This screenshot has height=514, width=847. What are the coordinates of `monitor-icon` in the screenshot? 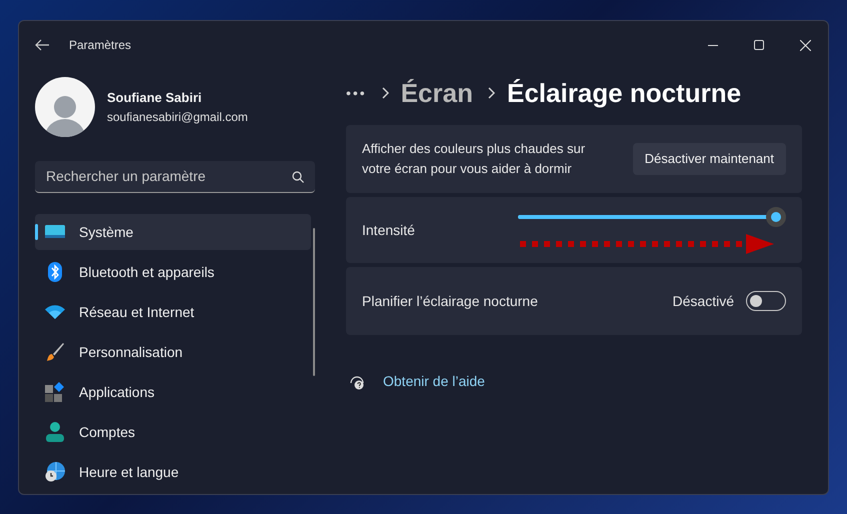 It's located at (55, 232).